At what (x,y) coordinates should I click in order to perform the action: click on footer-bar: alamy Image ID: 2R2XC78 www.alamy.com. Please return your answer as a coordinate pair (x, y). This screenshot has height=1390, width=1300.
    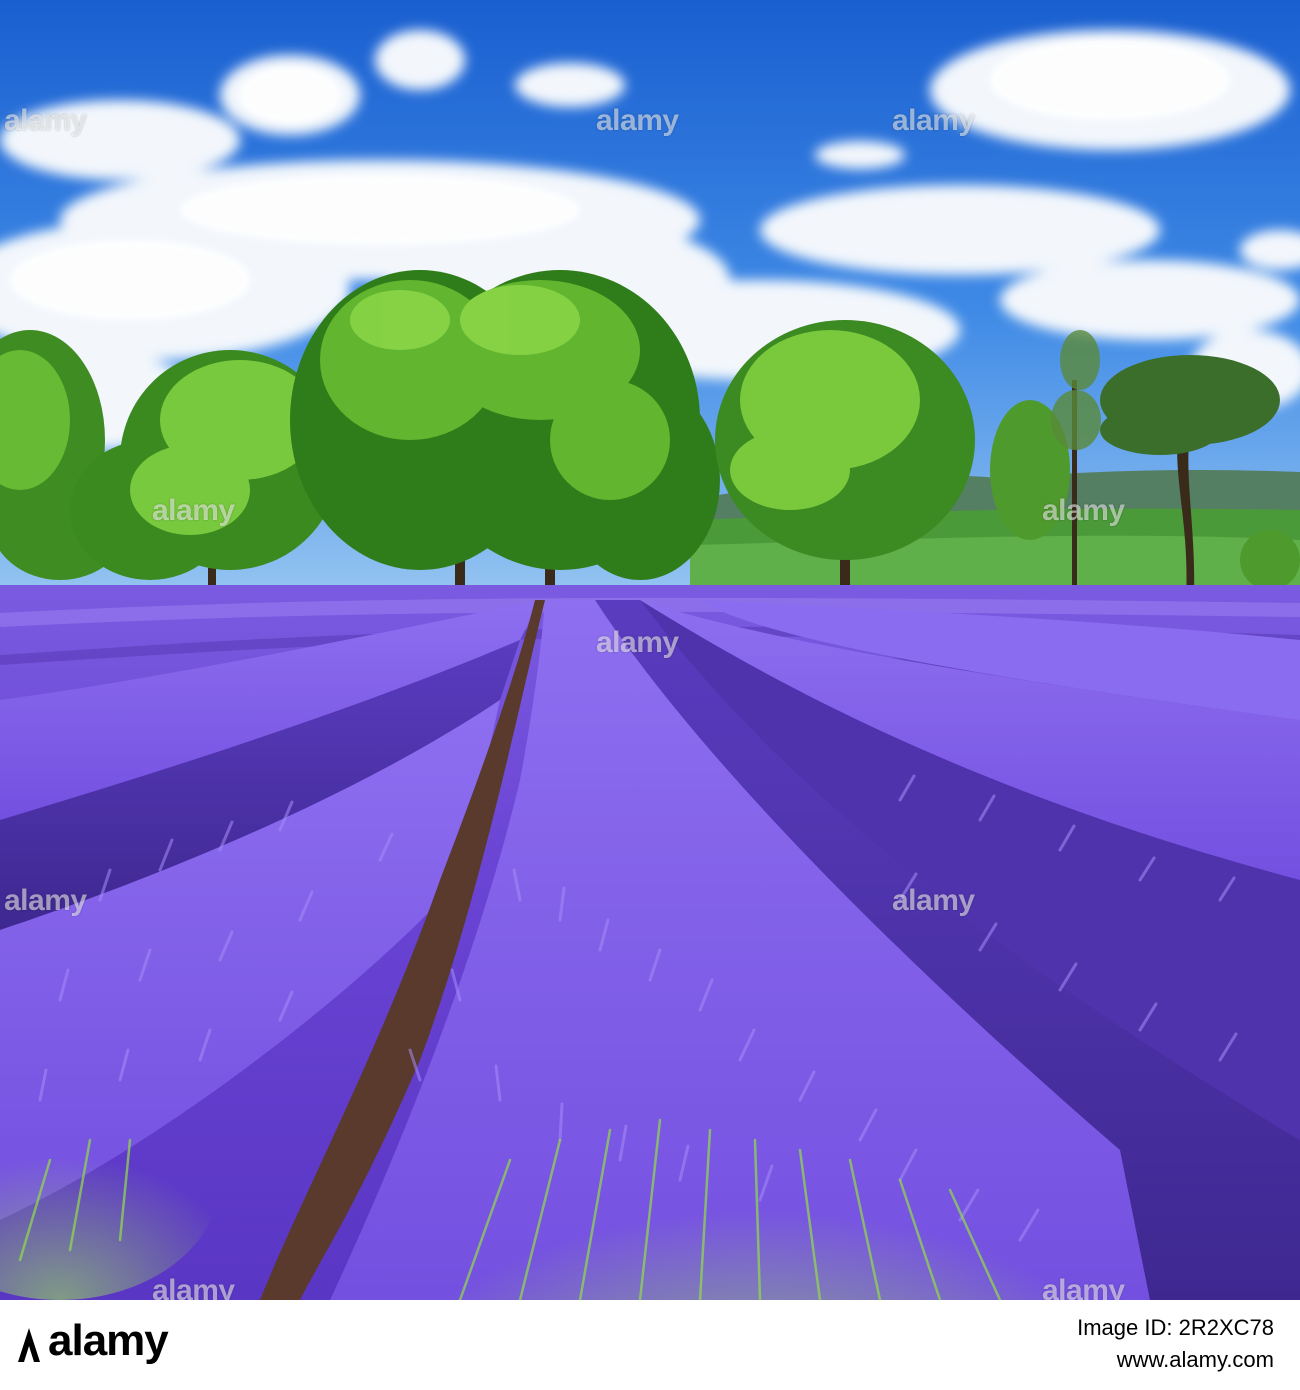
    Looking at the image, I should click on (650, 1345).